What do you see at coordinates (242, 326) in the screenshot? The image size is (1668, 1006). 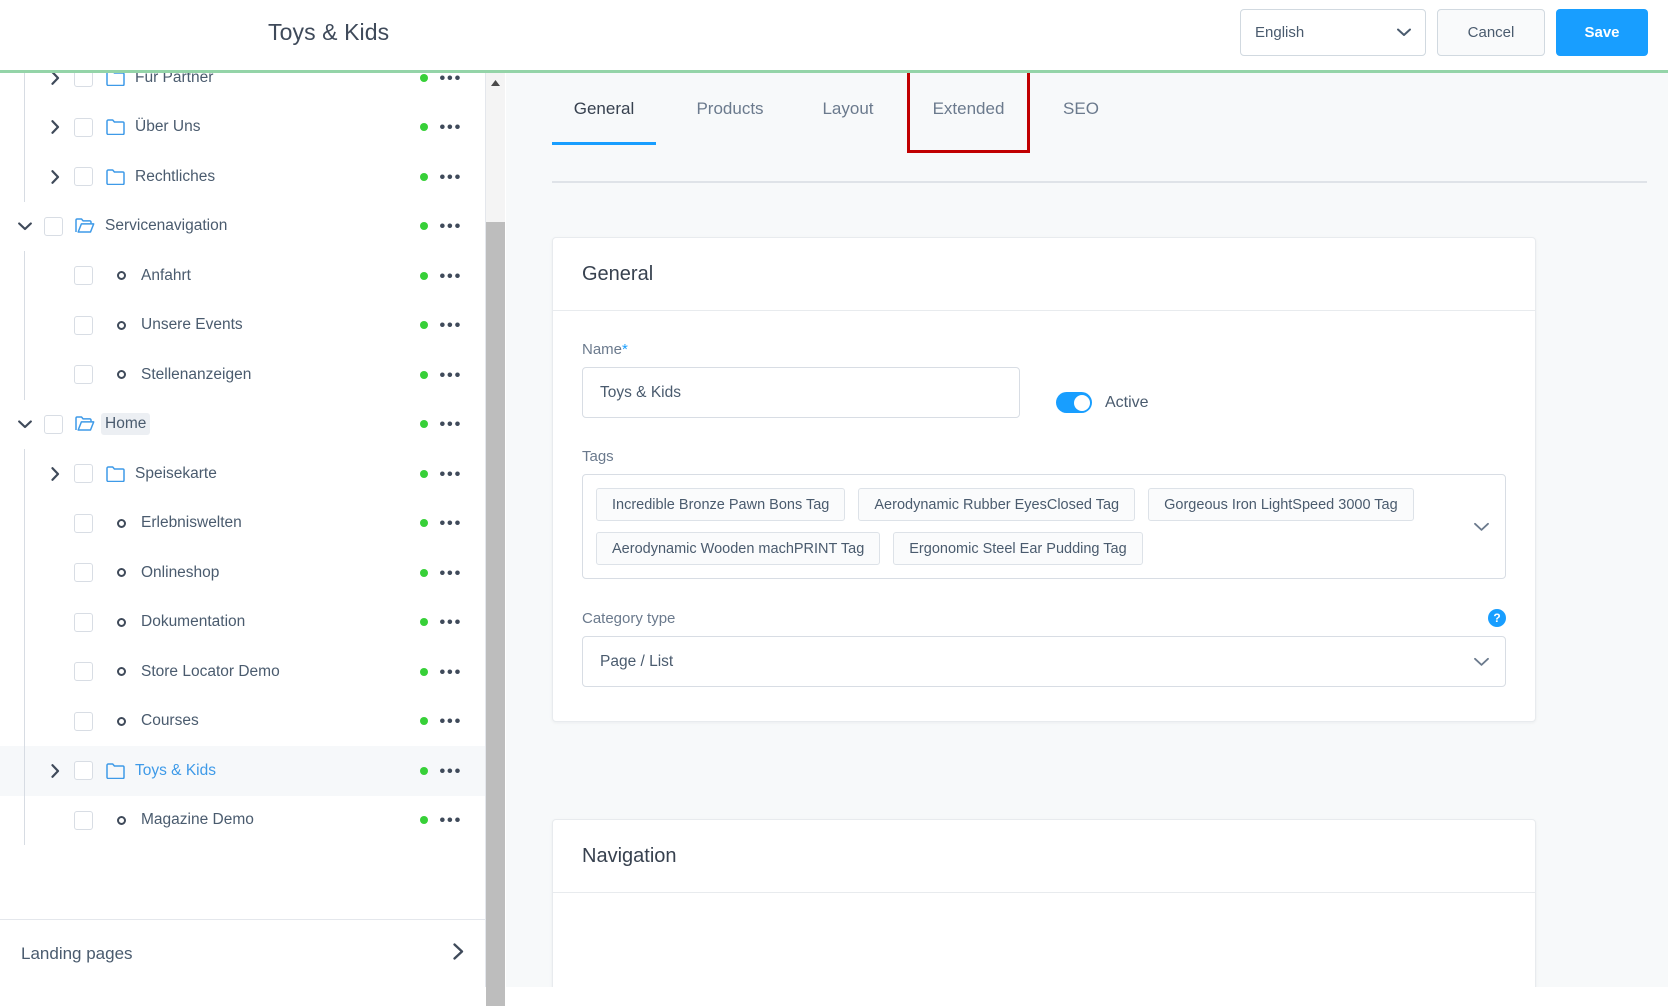 I see `tree-item: Unsere Events •••` at bounding box center [242, 326].